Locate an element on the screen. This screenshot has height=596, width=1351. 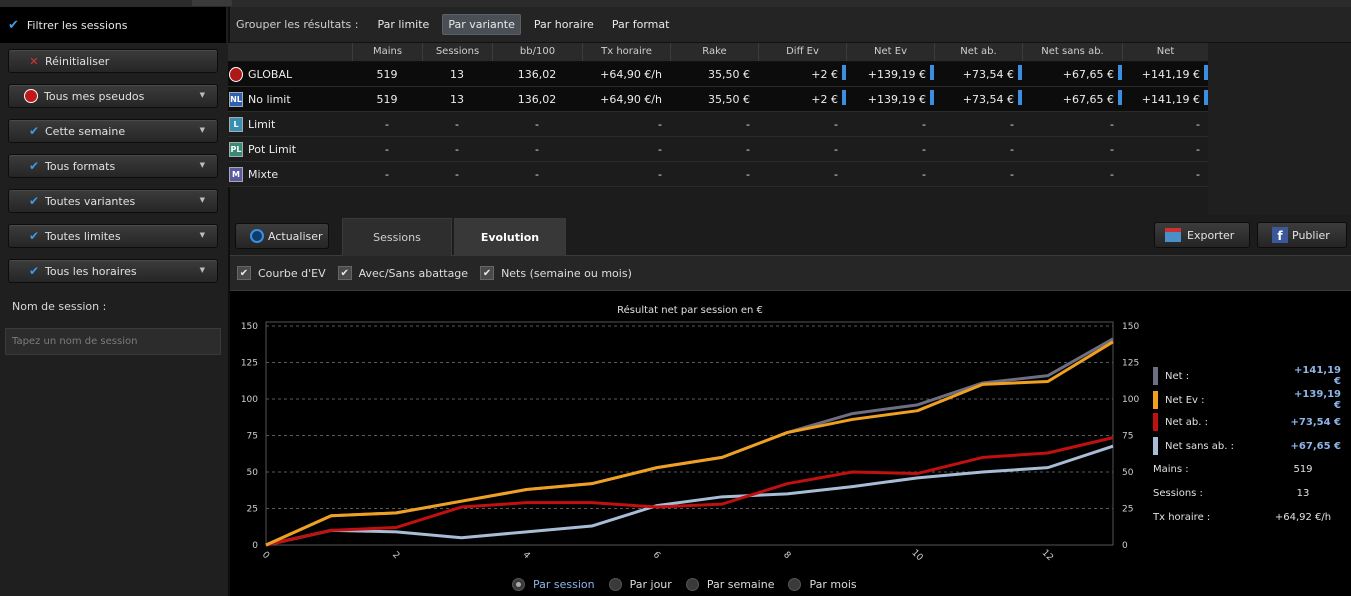
tab-evolution: Evolution is located at coordinates (510, 237).